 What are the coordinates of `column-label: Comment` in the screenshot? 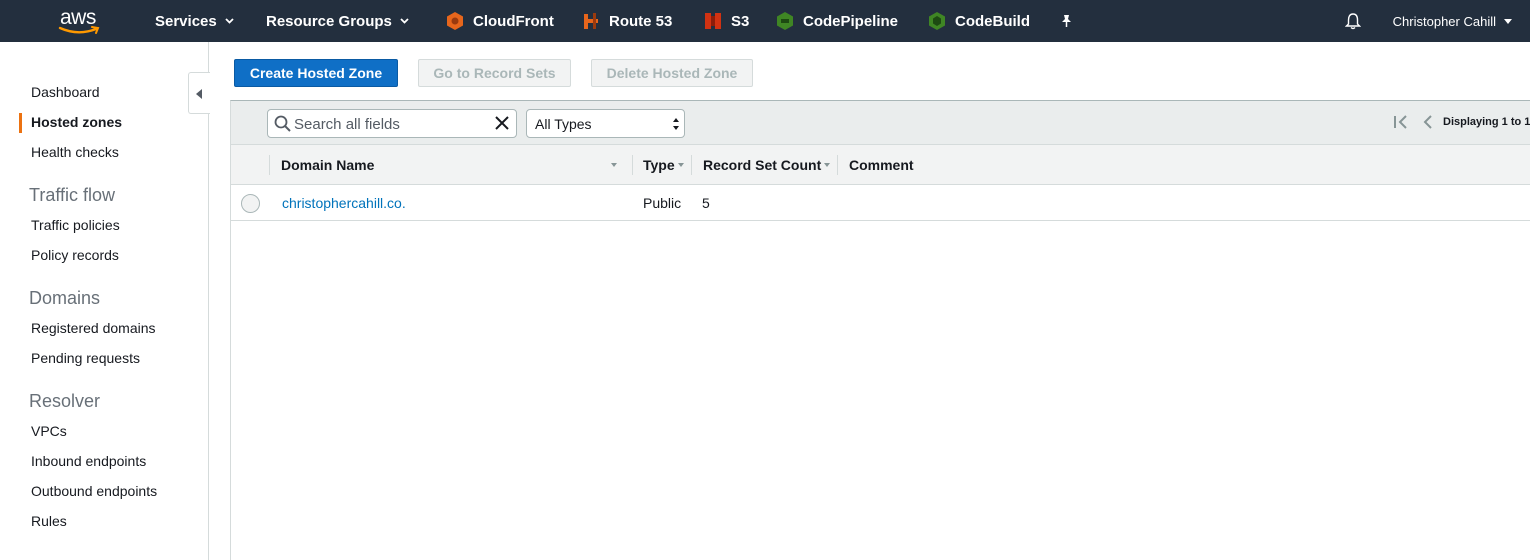 It's located at (881, 165).